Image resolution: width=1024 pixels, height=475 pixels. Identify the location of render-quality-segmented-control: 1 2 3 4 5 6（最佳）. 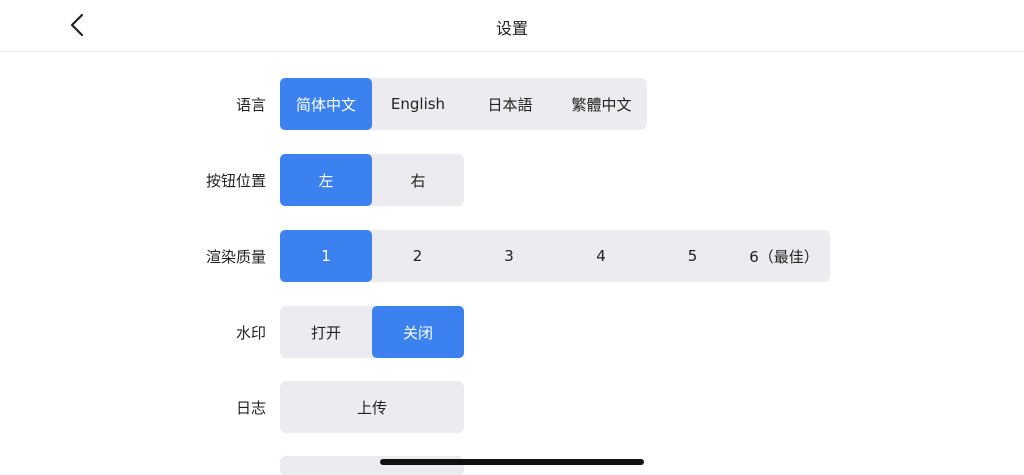
(555, 256).